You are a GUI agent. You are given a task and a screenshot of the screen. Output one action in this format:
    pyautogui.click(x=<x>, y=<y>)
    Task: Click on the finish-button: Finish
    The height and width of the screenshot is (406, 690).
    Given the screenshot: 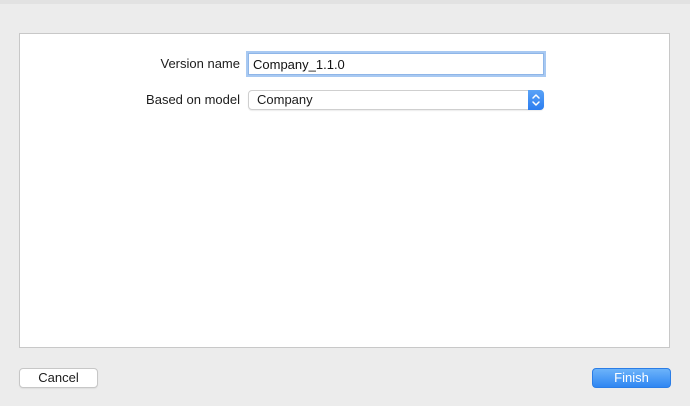 What is the action you would take?
    pyautogui.click(x=631, y=378)
    